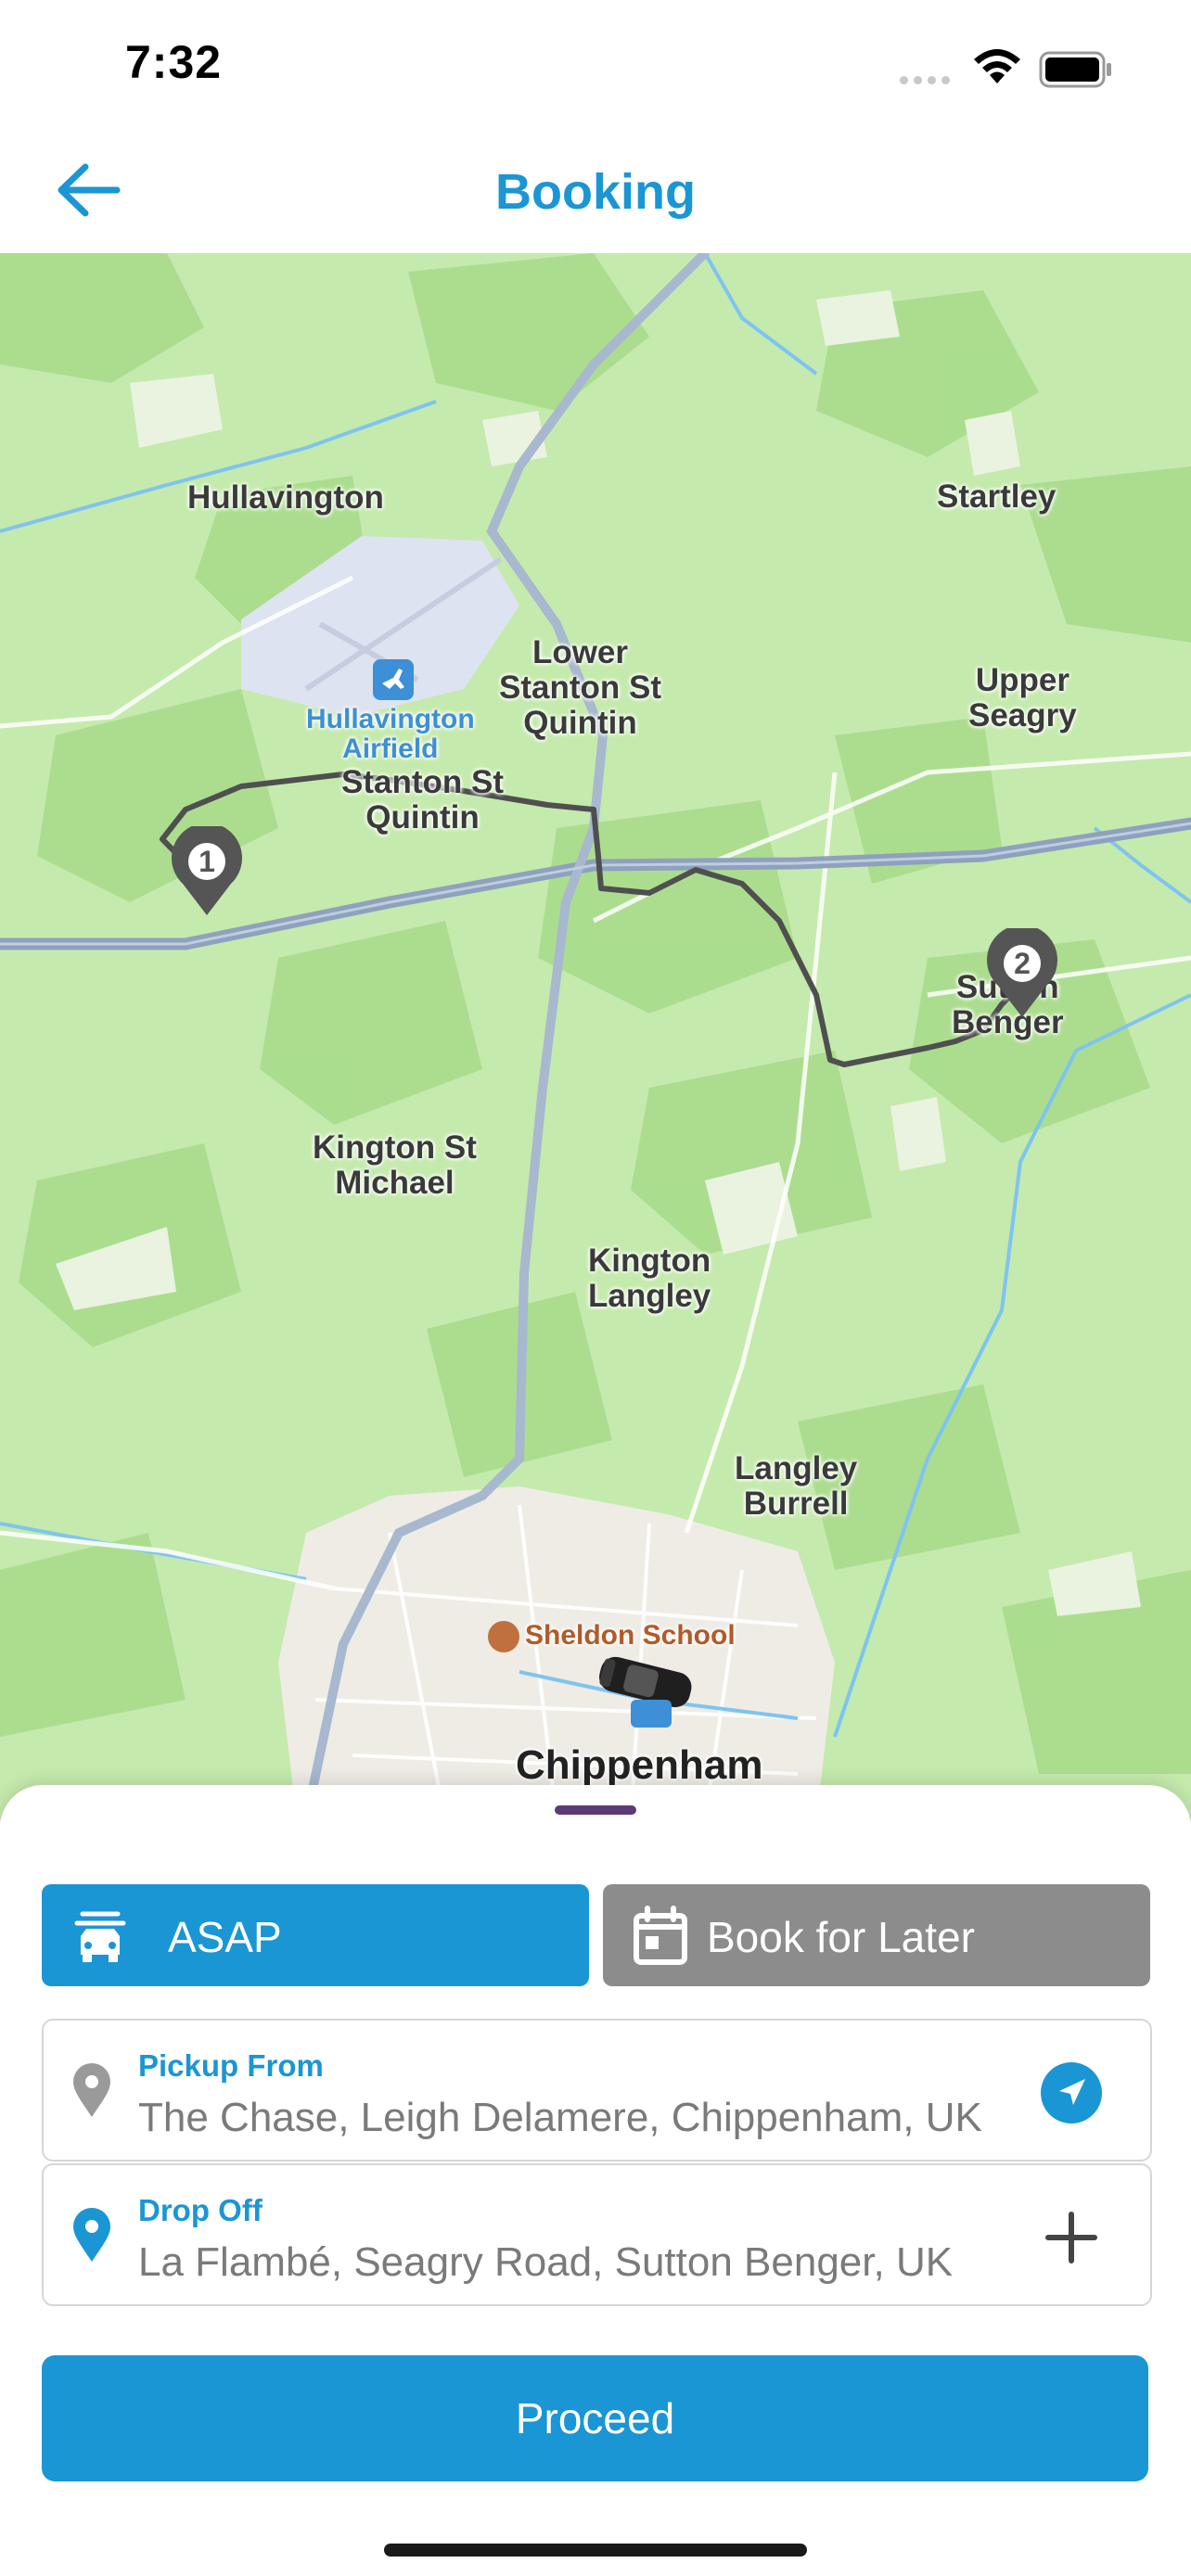 The height and width of the screenshot is (2576, 1191). Describe the element at coordinates (395, 1183) in the screenshot. I see `place-label-line: Michael` at that location.